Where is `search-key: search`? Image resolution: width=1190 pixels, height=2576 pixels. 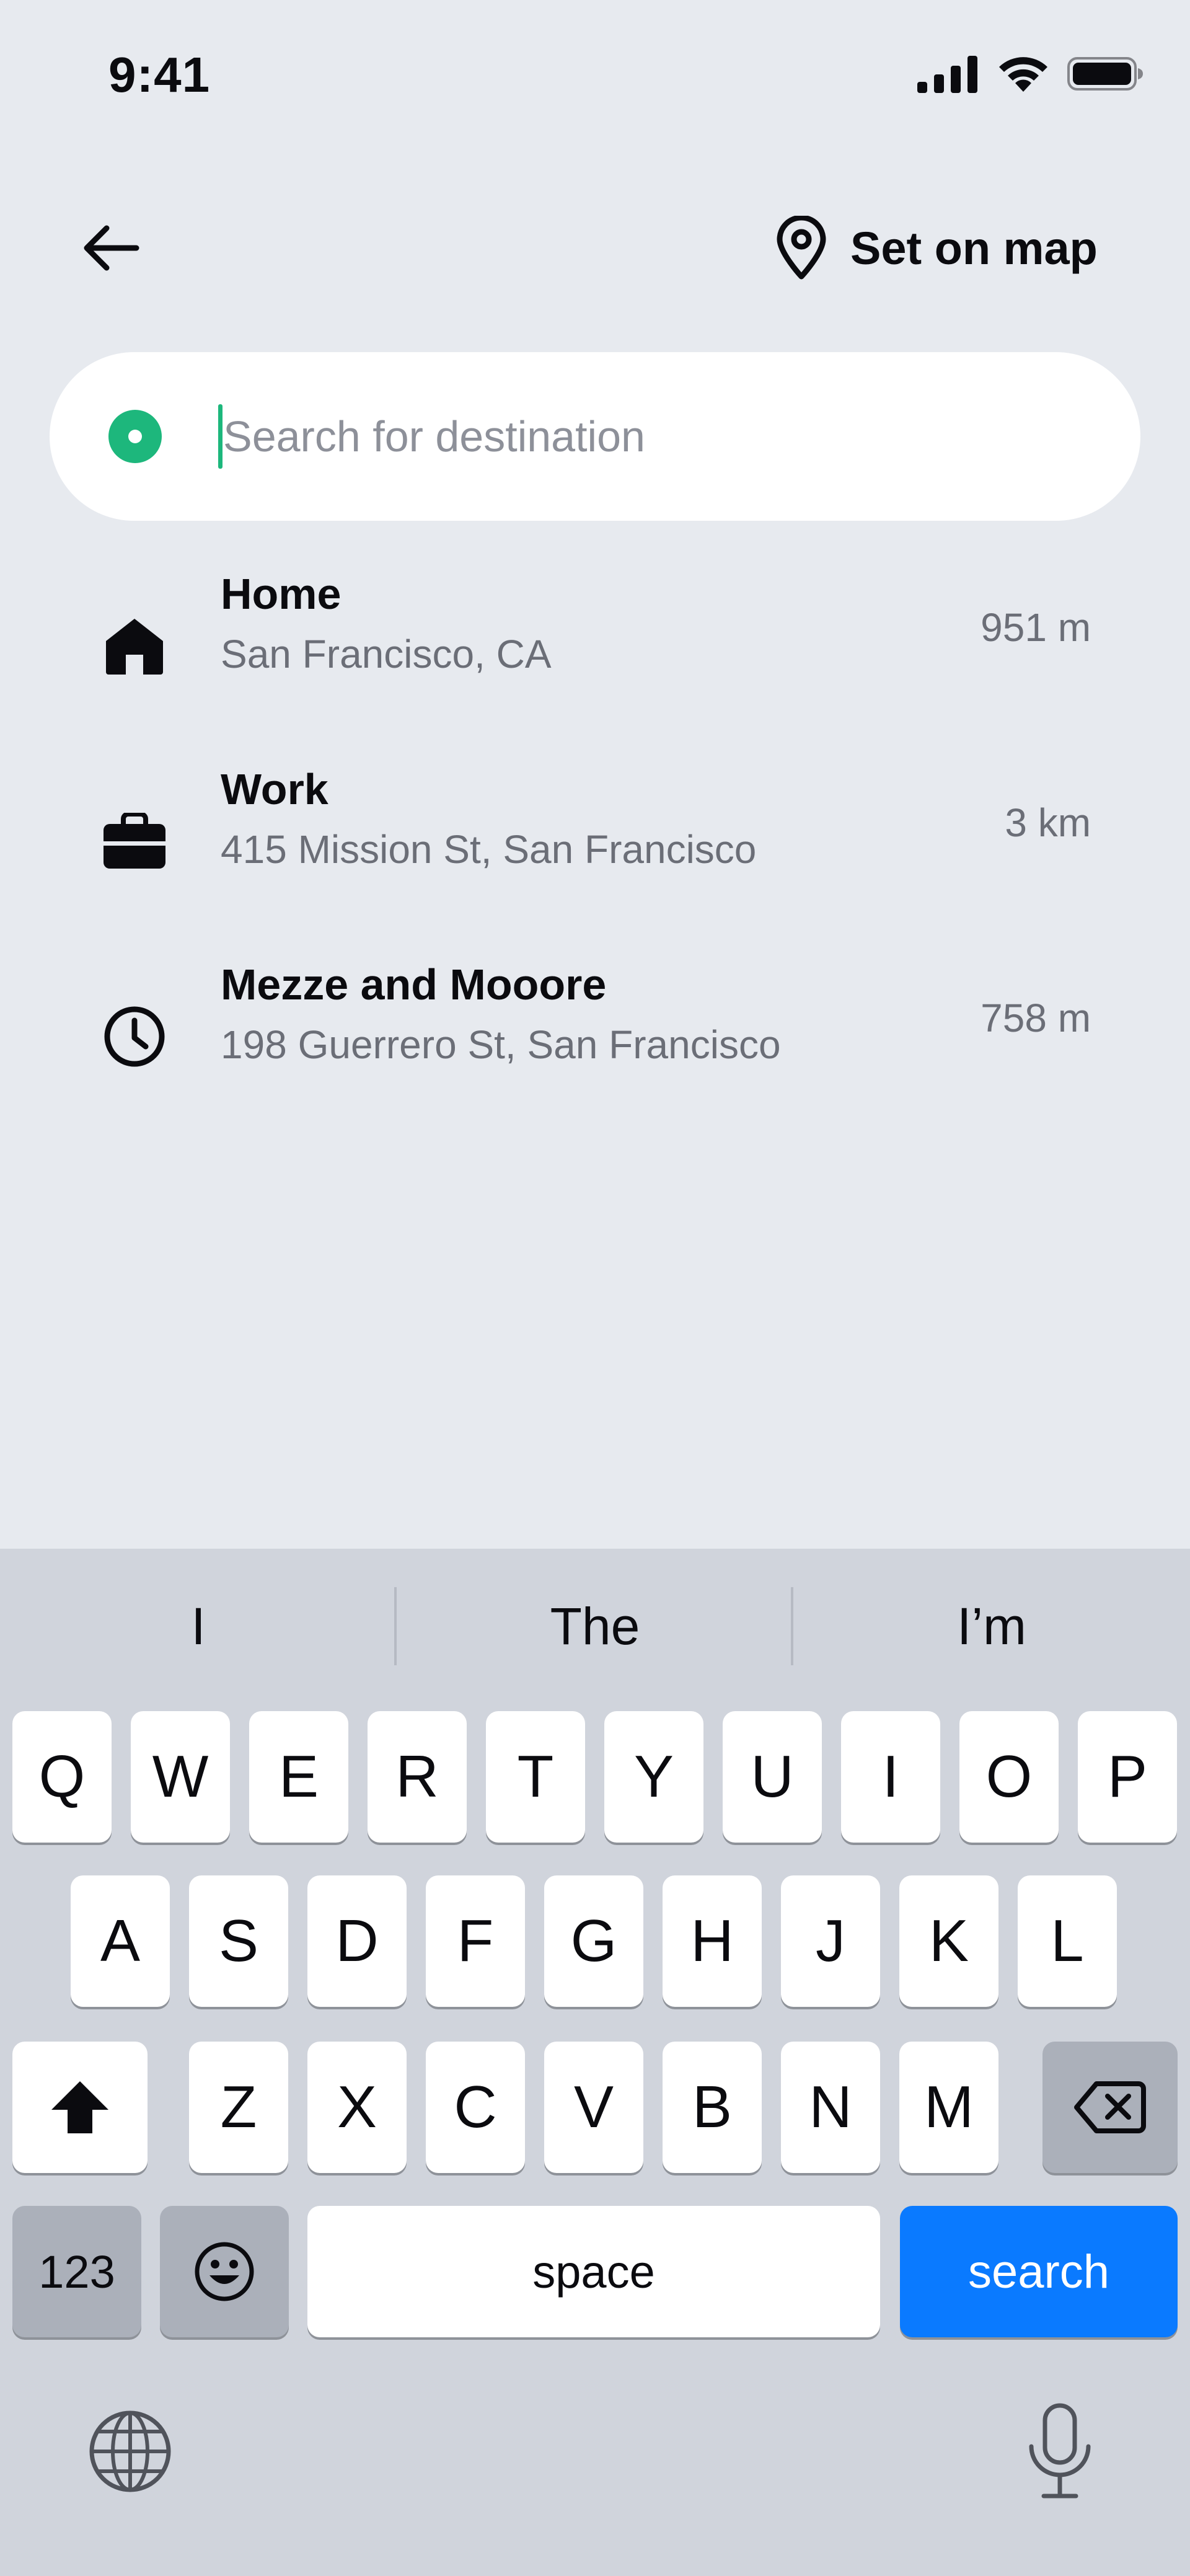
search-key: search is located at coordinates (1039, 2271).